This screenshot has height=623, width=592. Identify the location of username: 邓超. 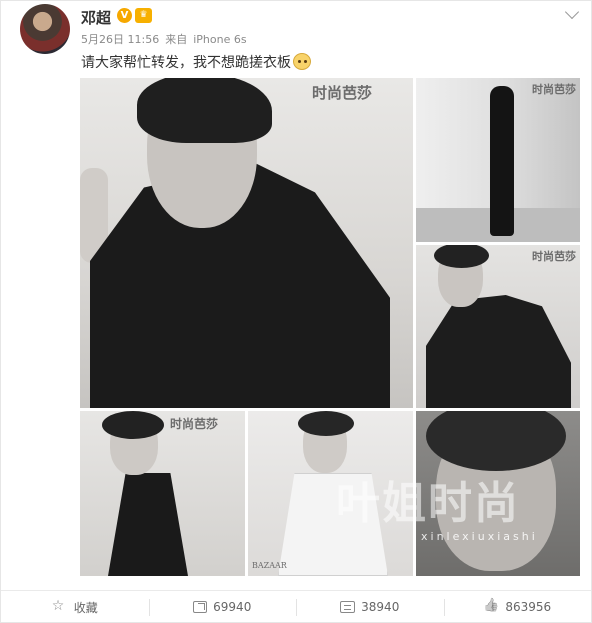
(96, 17).